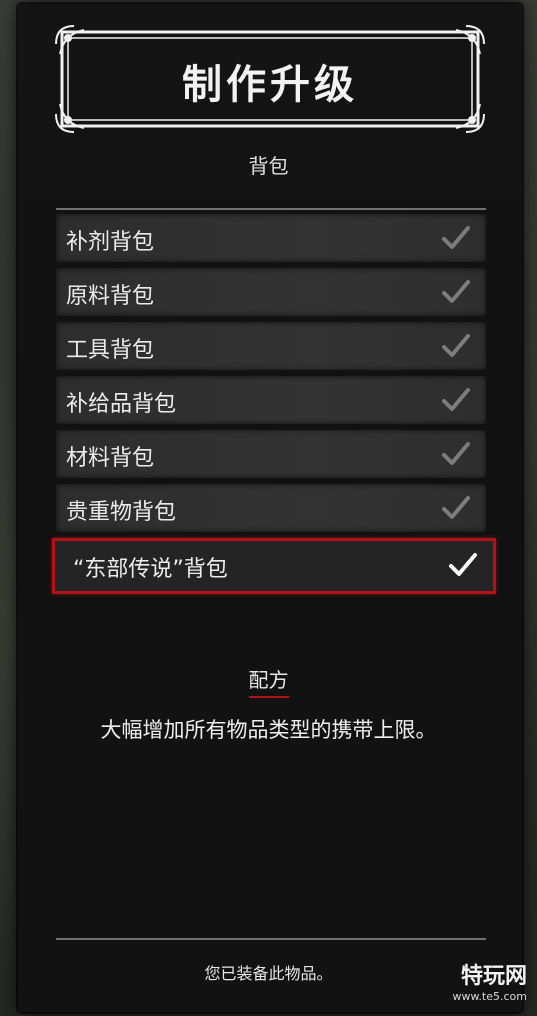  Describe the element at coordinates (489, 996) in the screenshot. I see `watermark-url: www.te5.com` at that location.